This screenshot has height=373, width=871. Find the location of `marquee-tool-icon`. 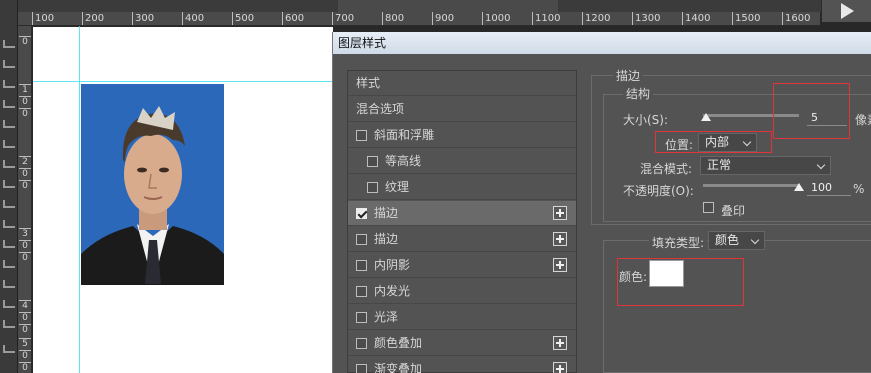

marquee-tool-icon is located at coordinates (9, 64).